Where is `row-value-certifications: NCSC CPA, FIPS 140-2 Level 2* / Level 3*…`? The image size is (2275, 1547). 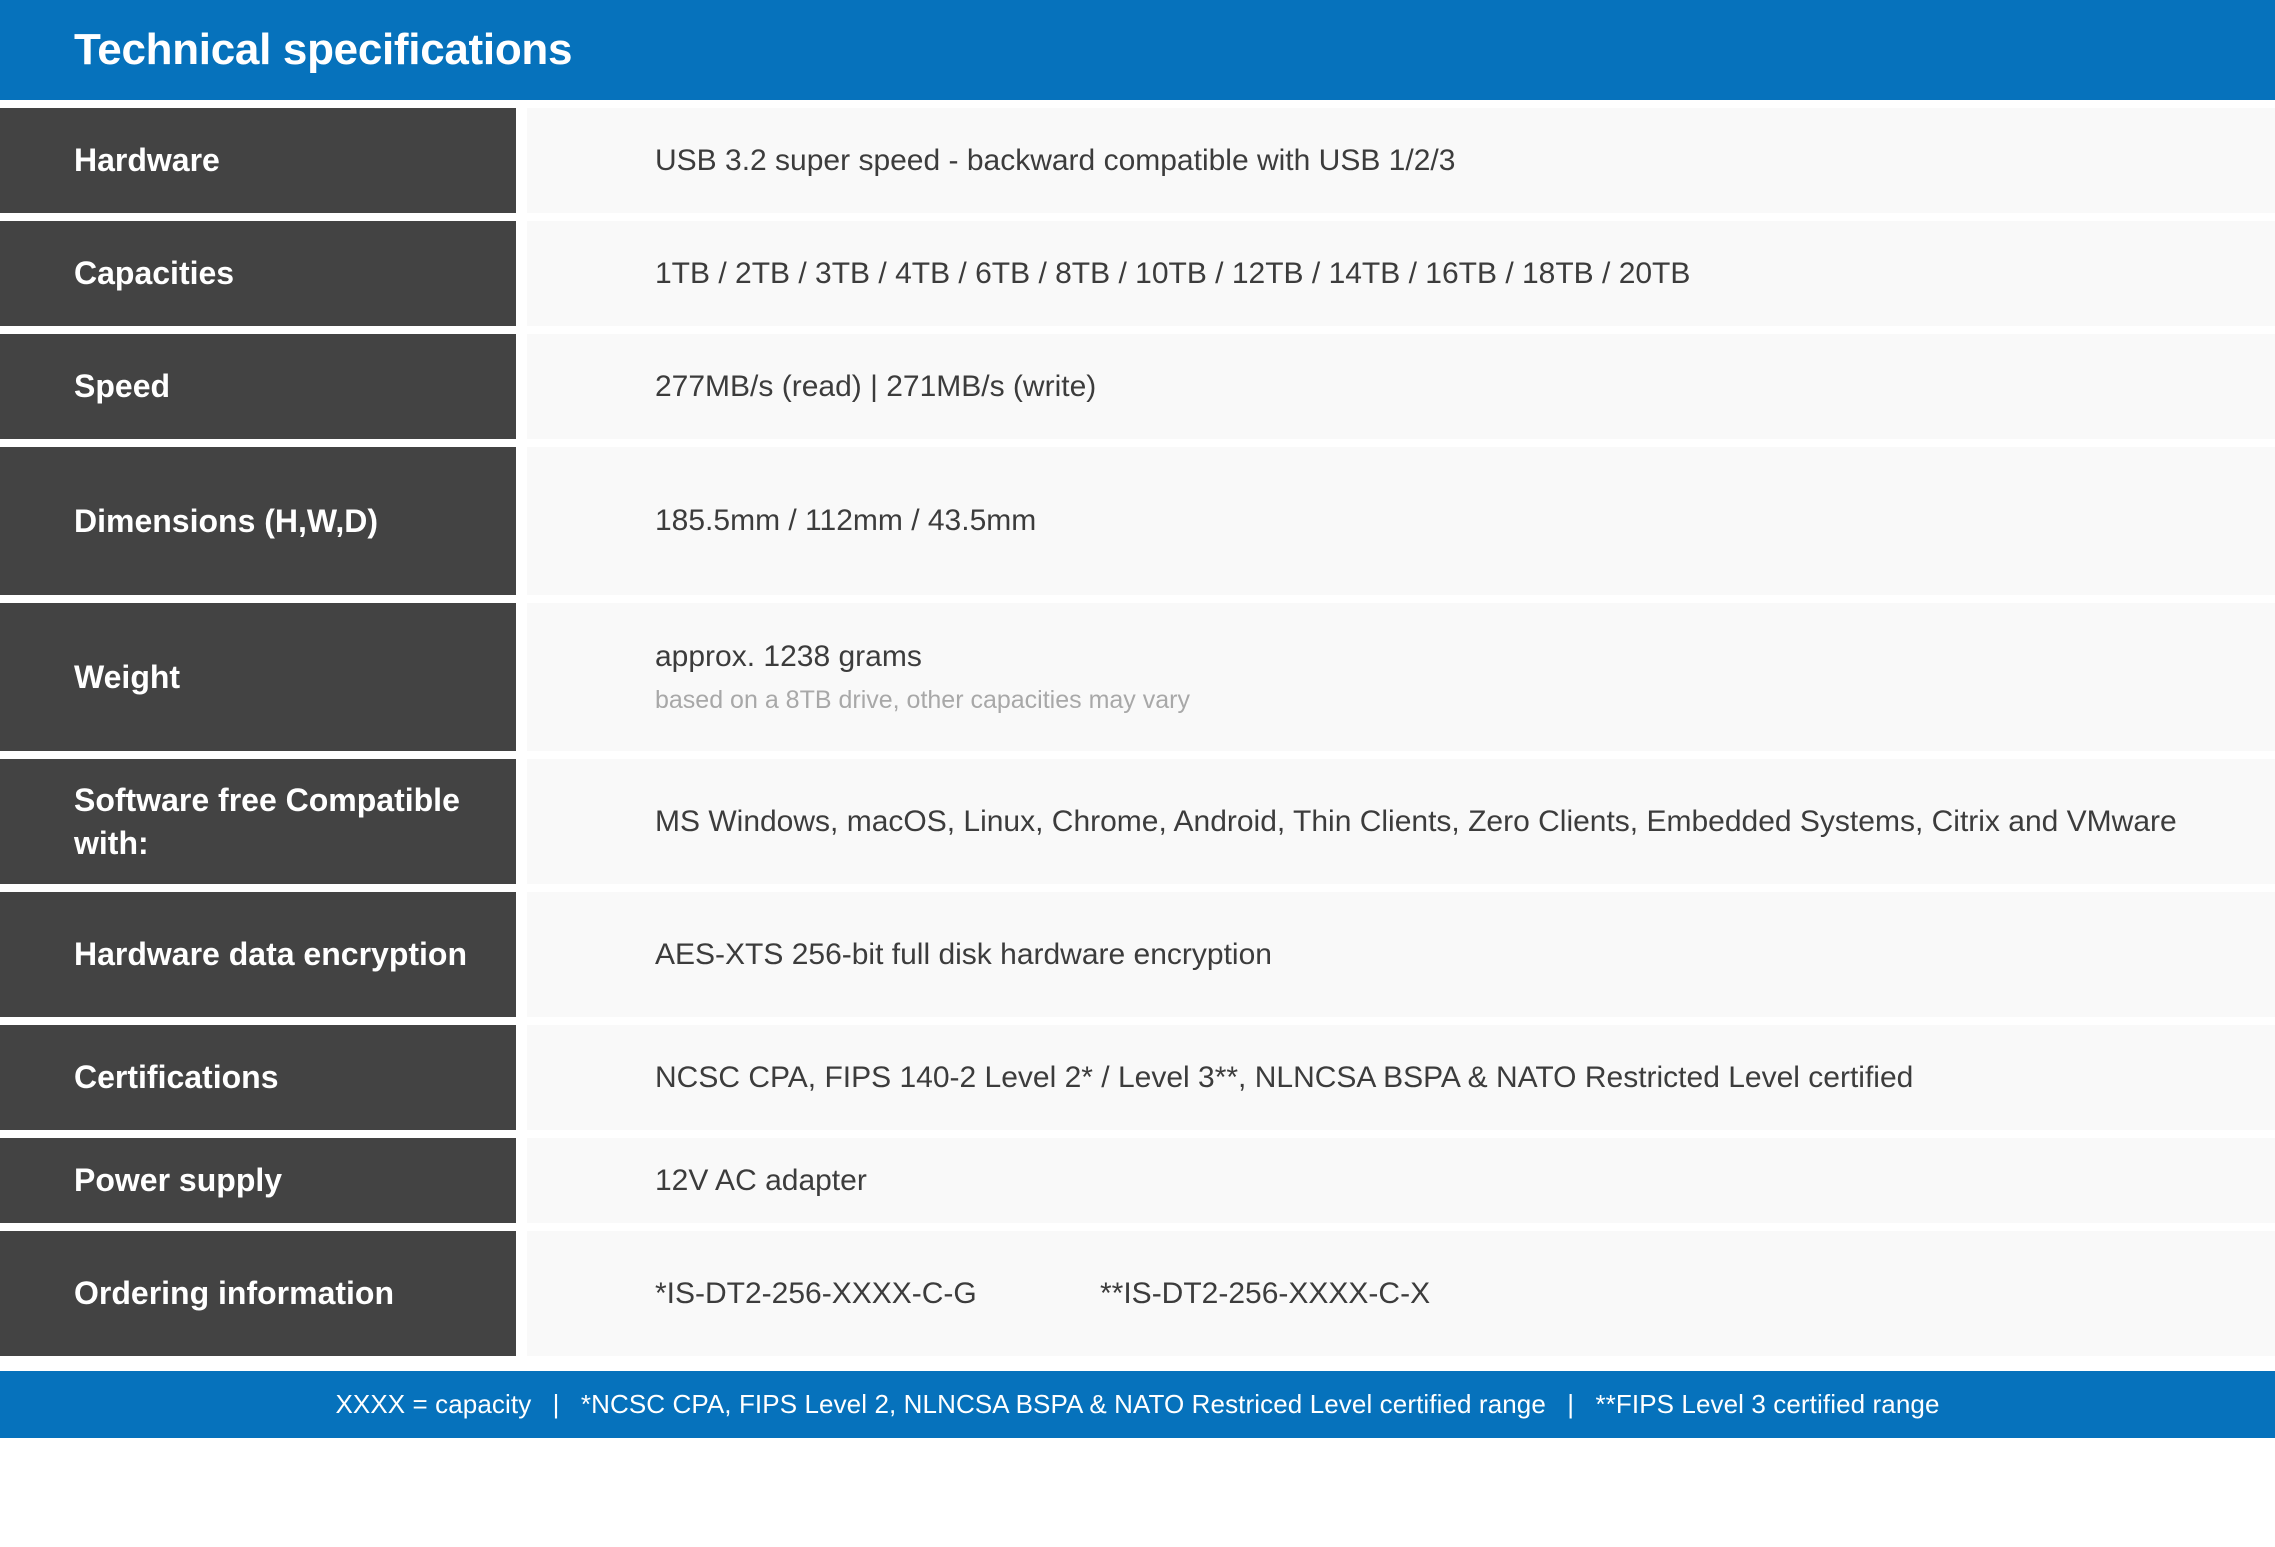
row-value-certifications: NCSC CPA, FIPS 140-2 Level 2* / Level 3*… is located at coordinates (1401, 1077).